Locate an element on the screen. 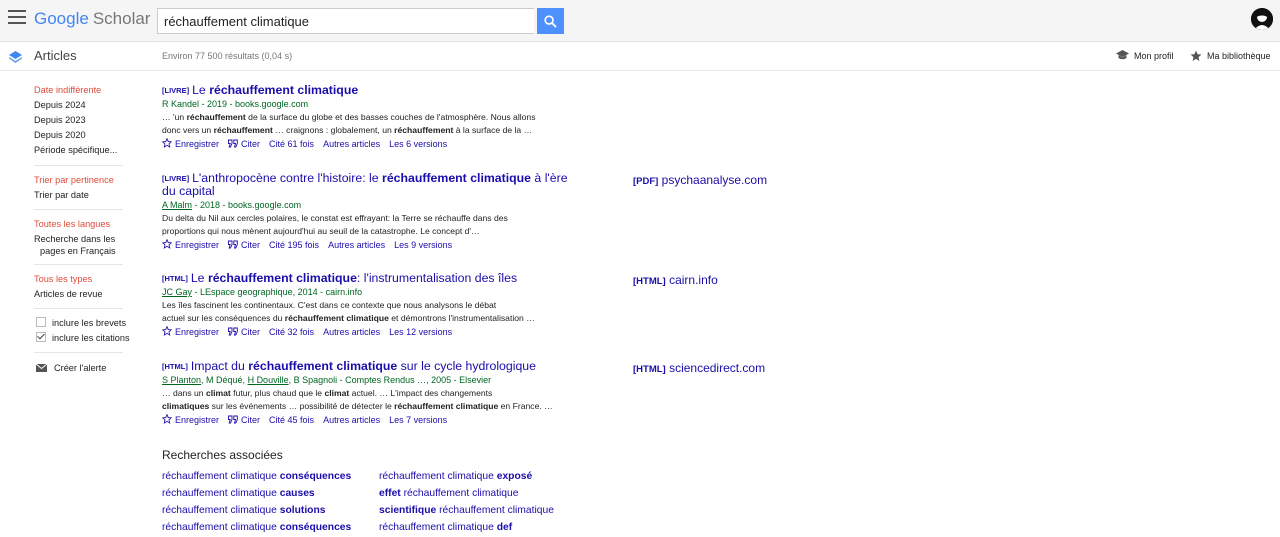  related-search-link: réchauffement climatique causes is located at coordinates (238, 493).